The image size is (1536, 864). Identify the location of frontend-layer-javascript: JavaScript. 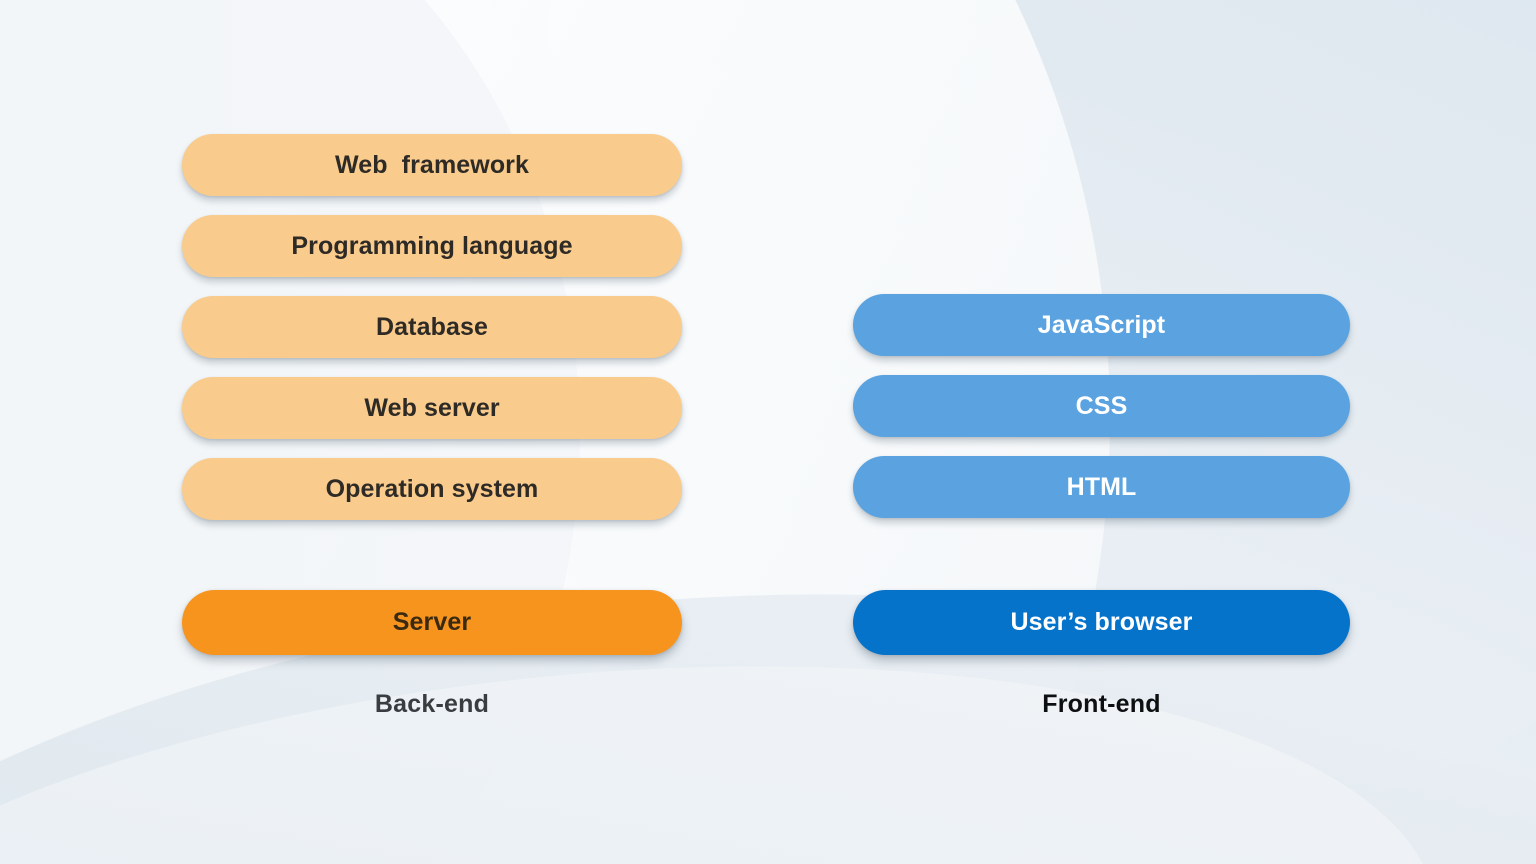
(1101, 325).